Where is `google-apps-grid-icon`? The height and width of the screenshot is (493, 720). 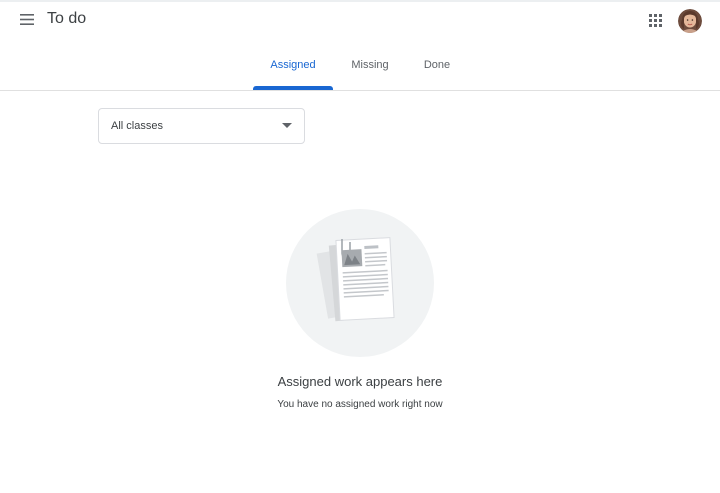
google-apps-grid-icon is located at coordinates (655, 20).